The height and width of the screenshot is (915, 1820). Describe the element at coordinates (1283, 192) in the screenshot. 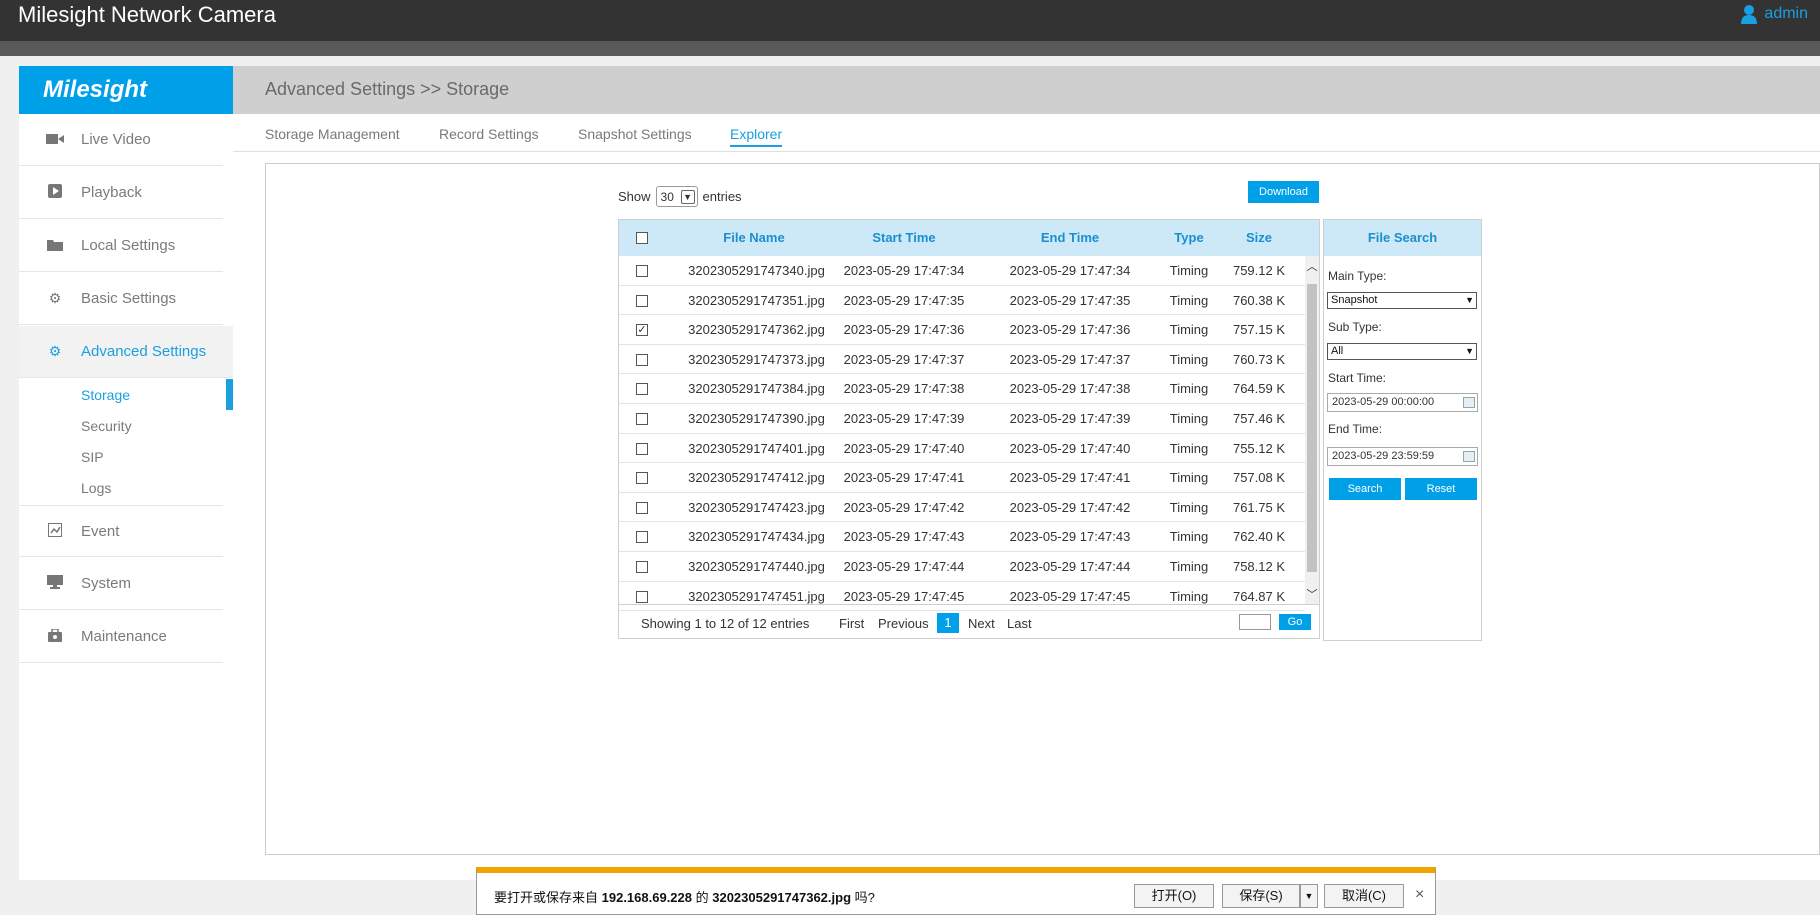

I see `download-button: Download` at that location.